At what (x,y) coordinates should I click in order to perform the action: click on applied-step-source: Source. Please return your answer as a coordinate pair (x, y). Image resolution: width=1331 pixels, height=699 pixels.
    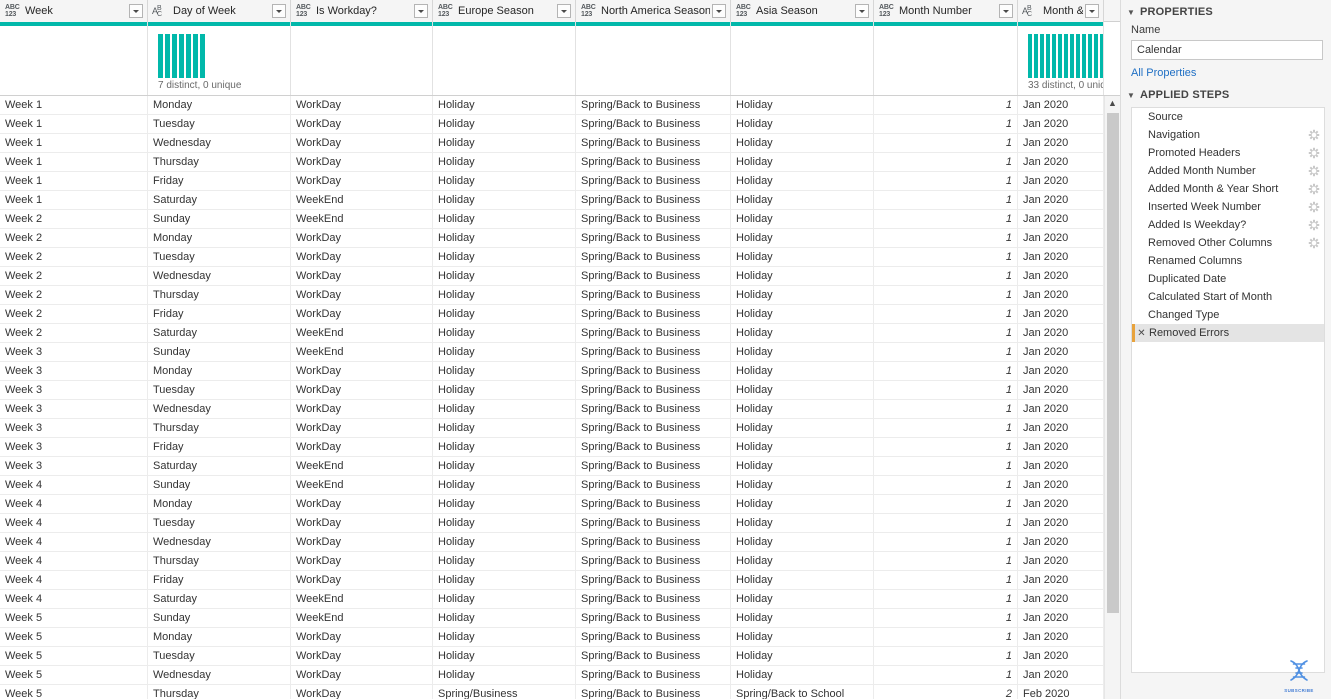
    Looking at the image, I should click on (1228, 117).